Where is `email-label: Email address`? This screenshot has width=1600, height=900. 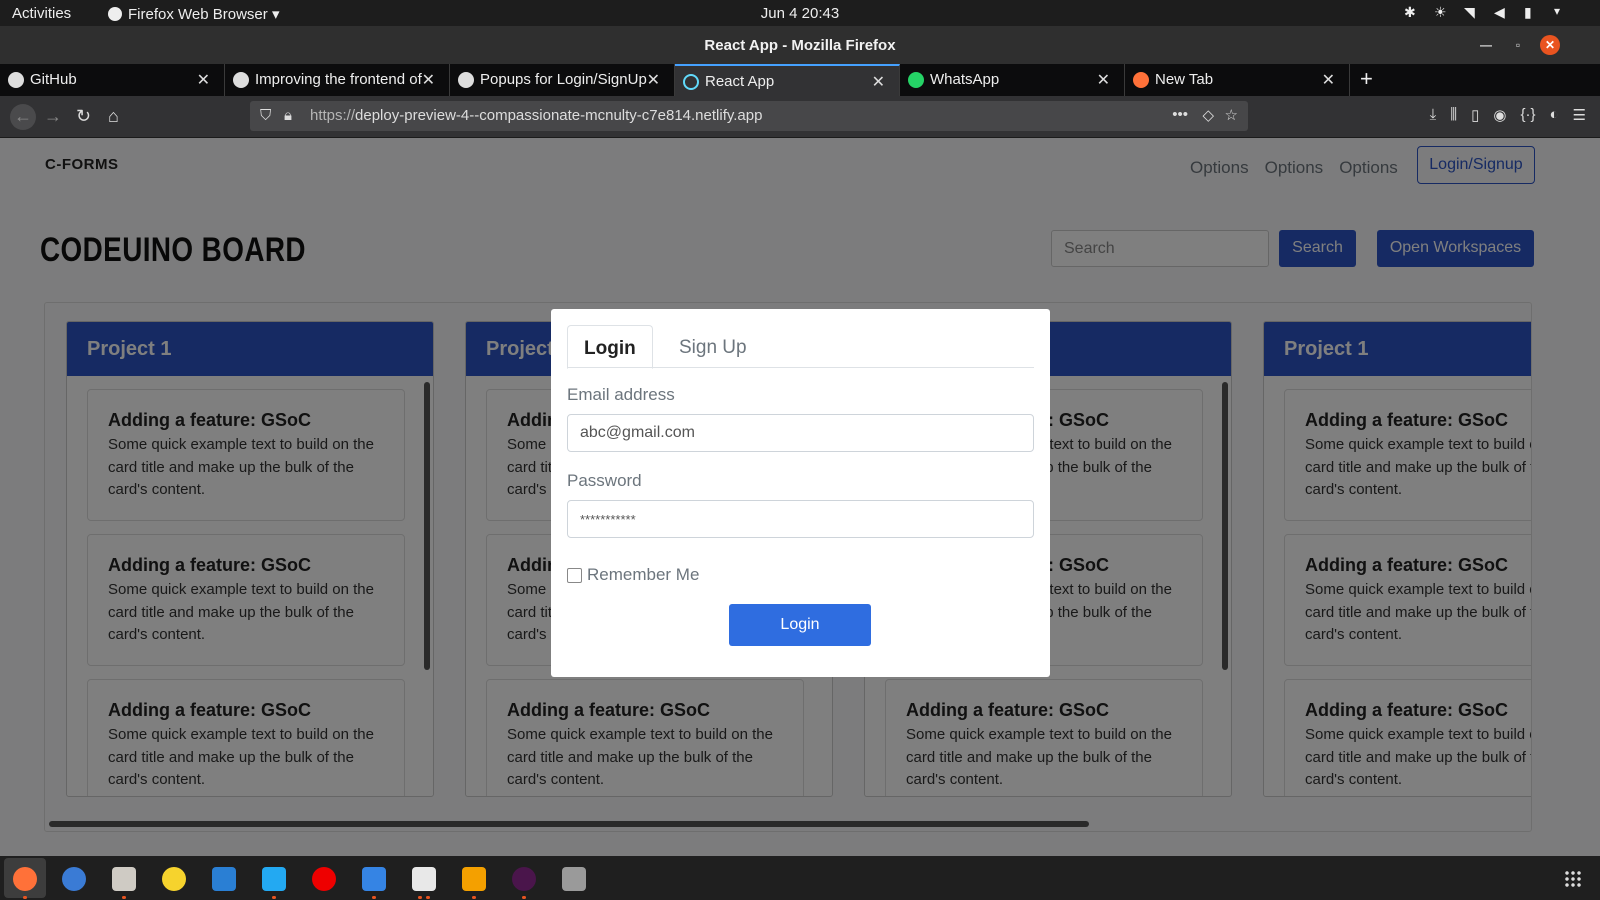
email-label: Email address is located at coordinates (621, 394).